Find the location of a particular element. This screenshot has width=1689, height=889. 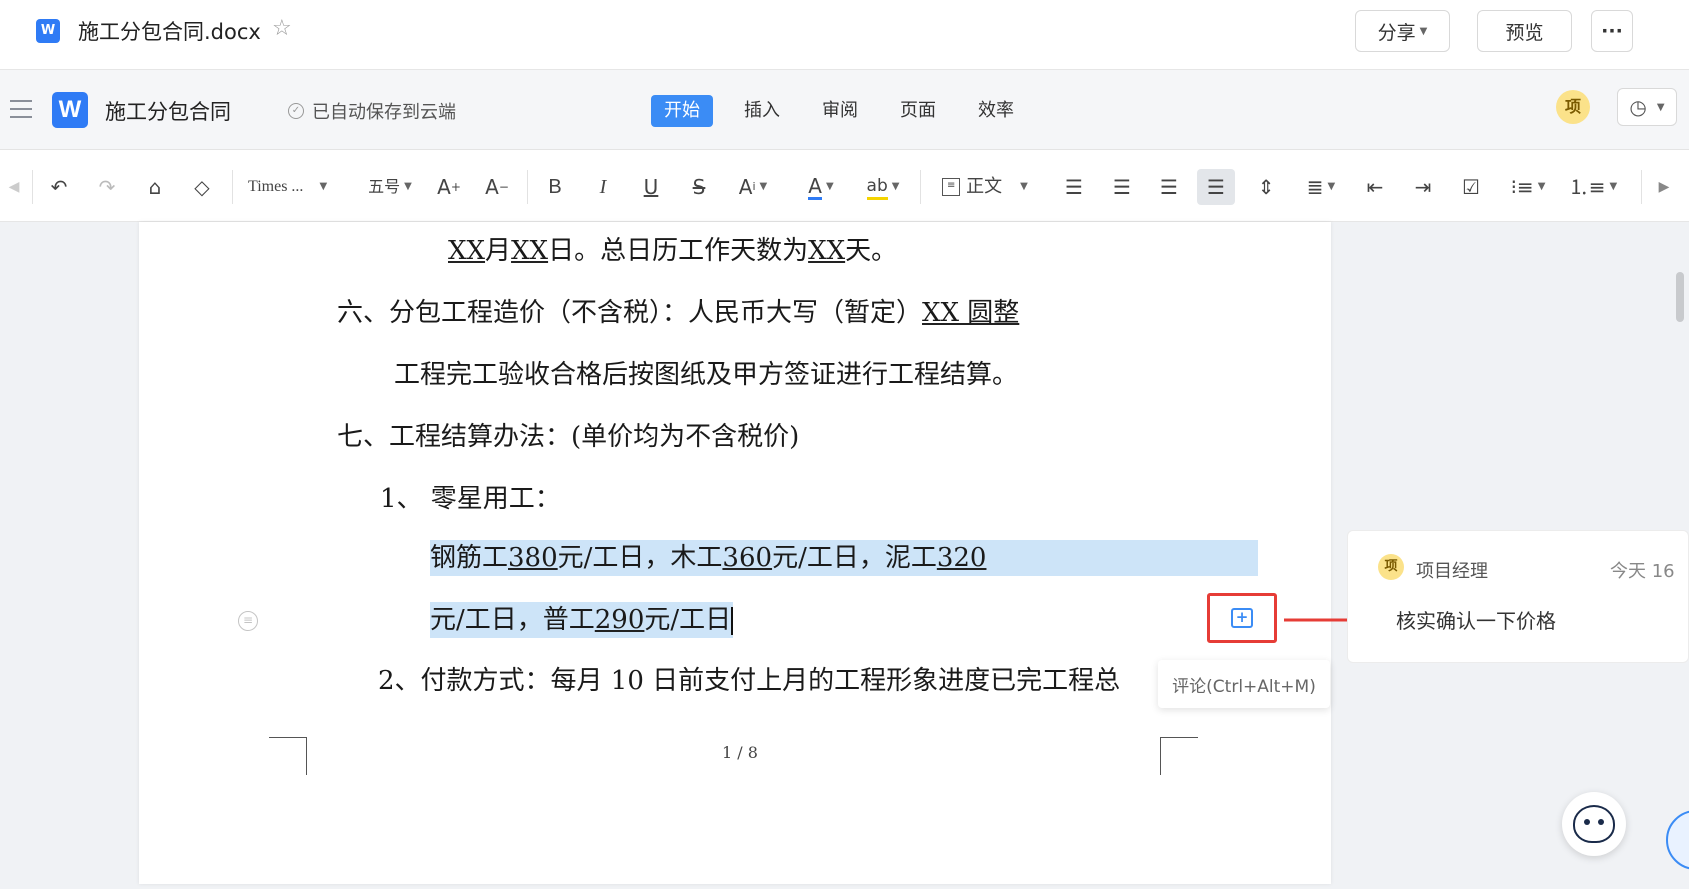

tab-insert: 插入 is located at coordinates (762, 111).